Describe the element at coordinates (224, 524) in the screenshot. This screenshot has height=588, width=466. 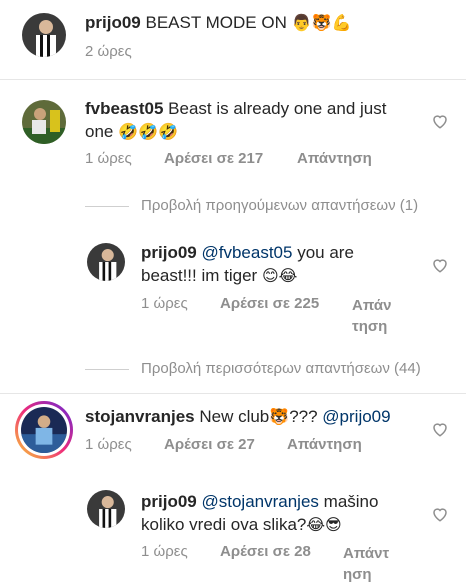
I see `reply-body-line2: koliko vredi ova slika?` at that location.